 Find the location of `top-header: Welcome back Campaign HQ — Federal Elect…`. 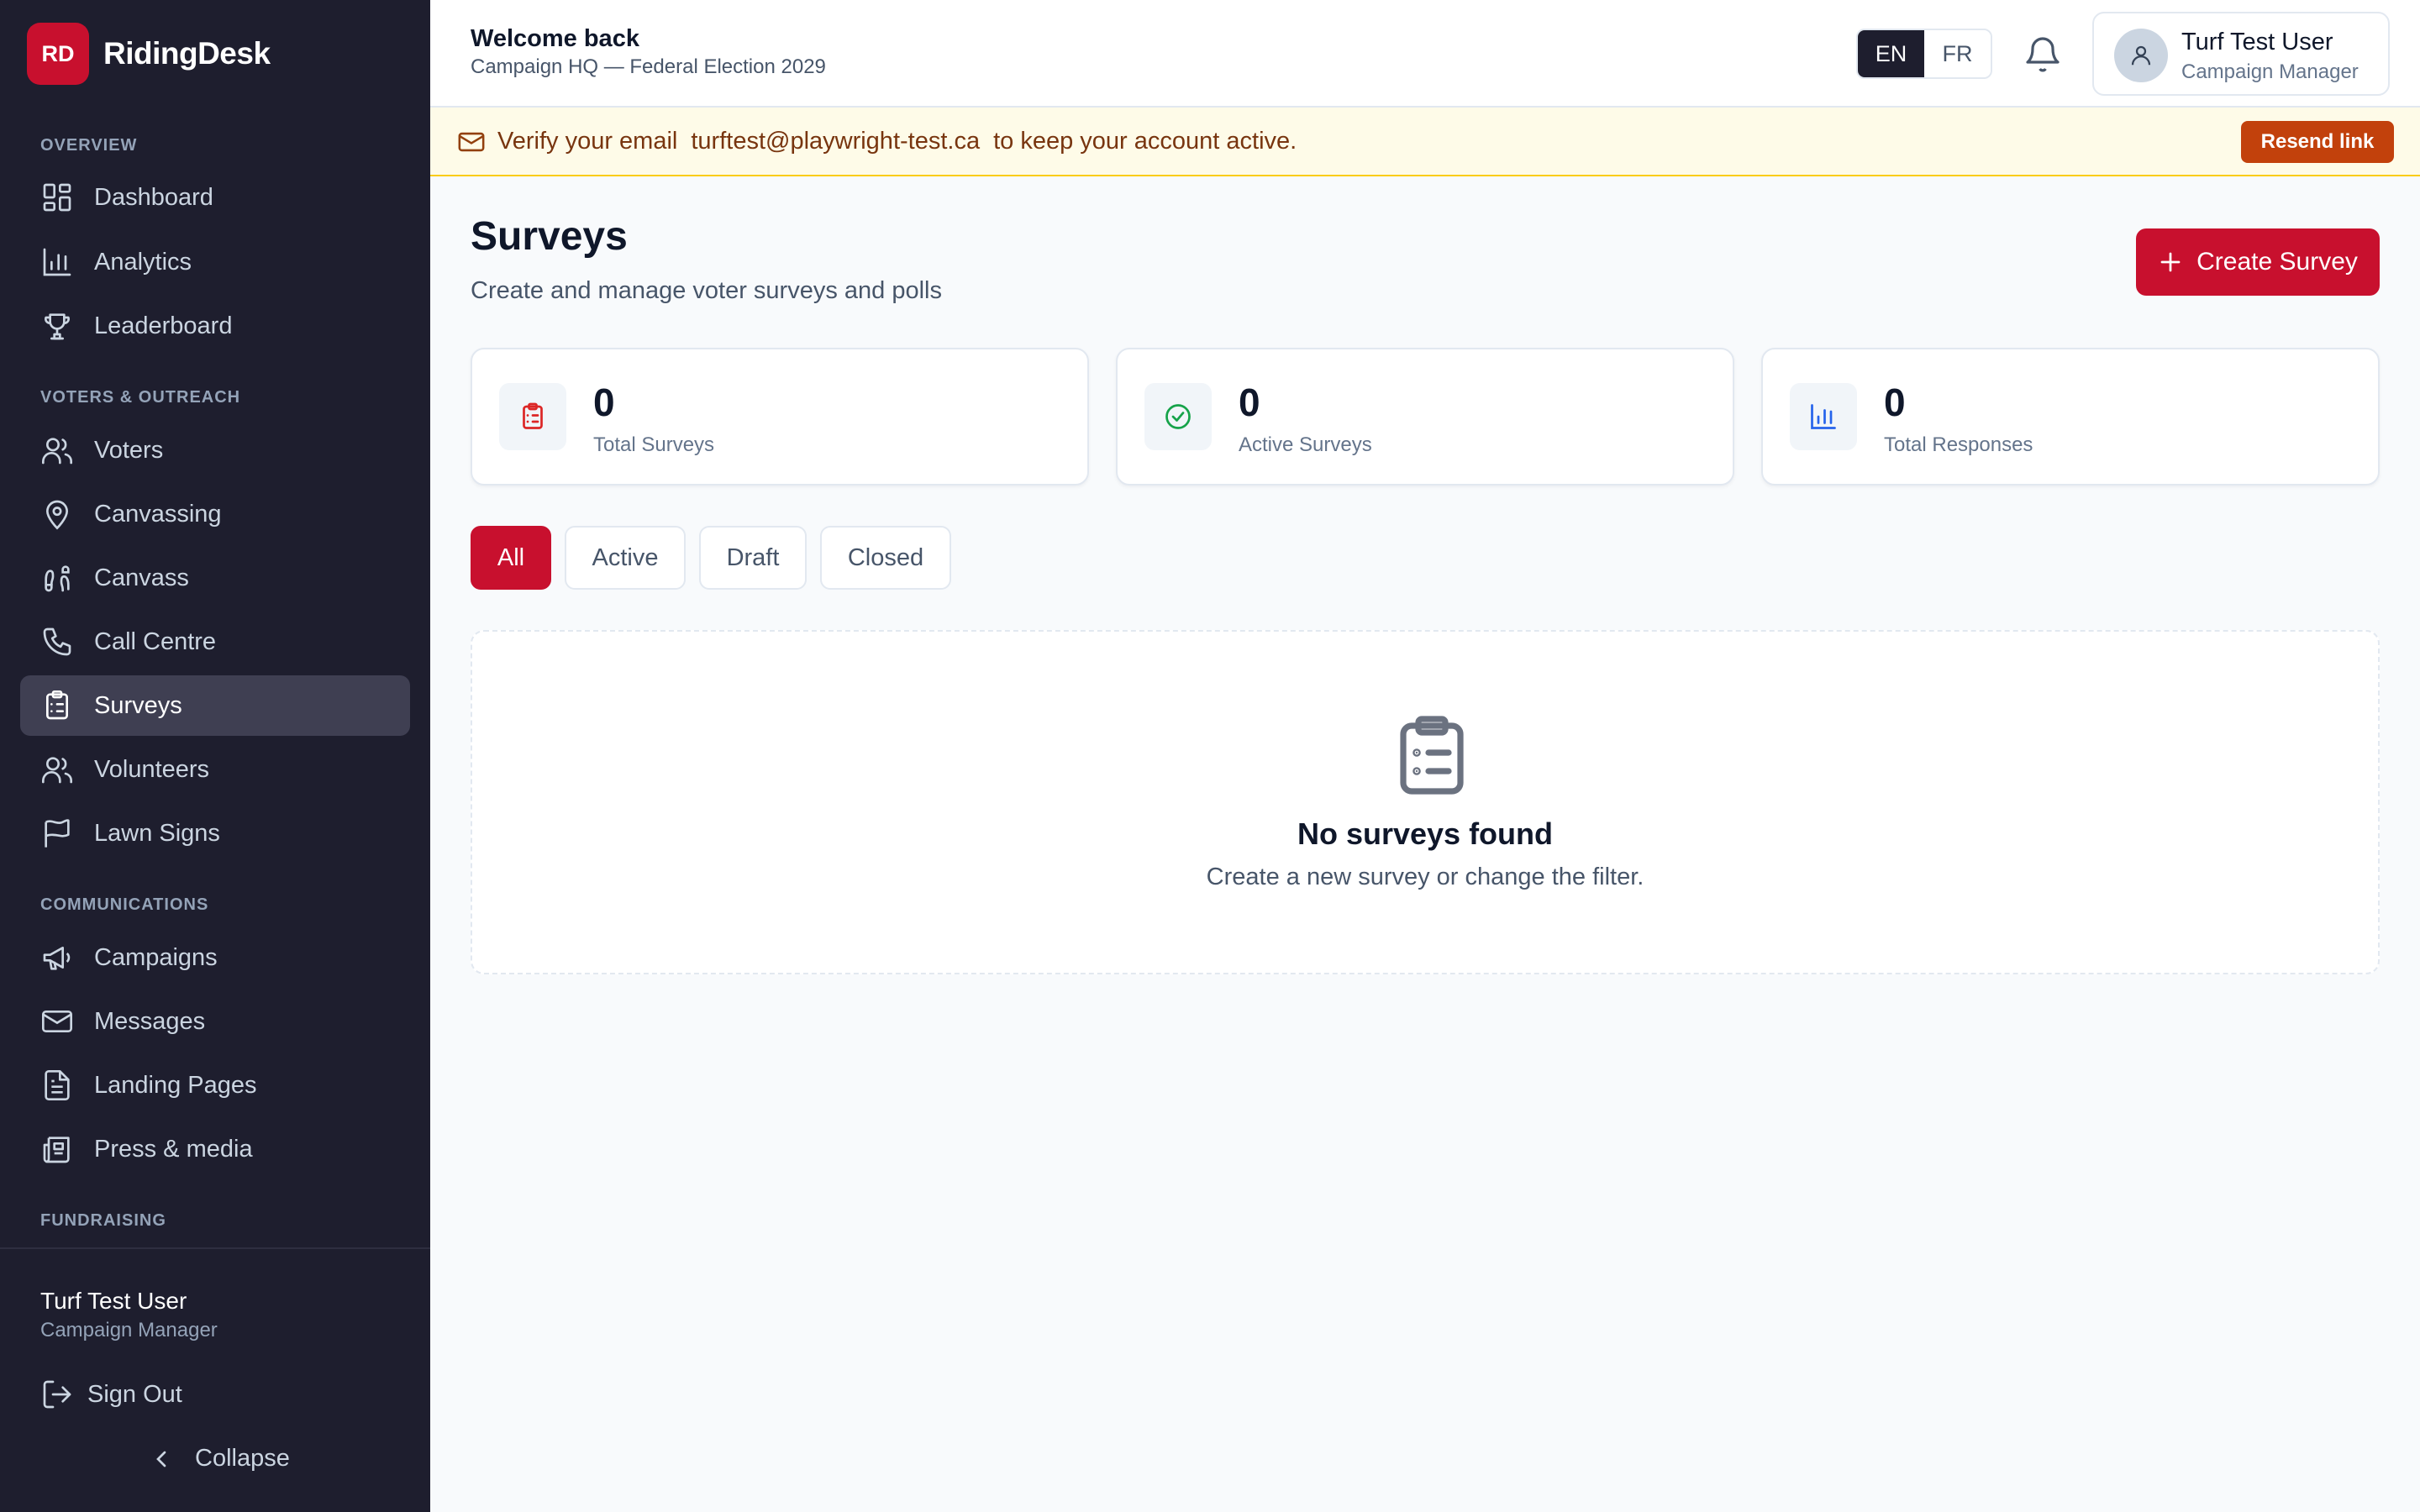

top-header: Welcome back Campaign HQ — Federal Elect… is located at coordinates (1425, 54).